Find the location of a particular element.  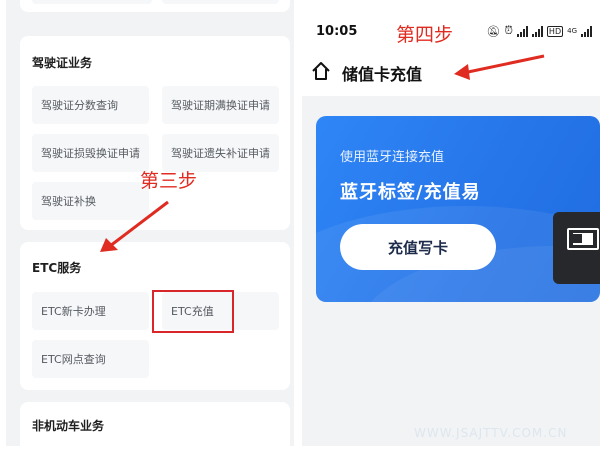

watermark-text: WWW.JSAJTTV.COM.CN is located at coordinates (491, 433).